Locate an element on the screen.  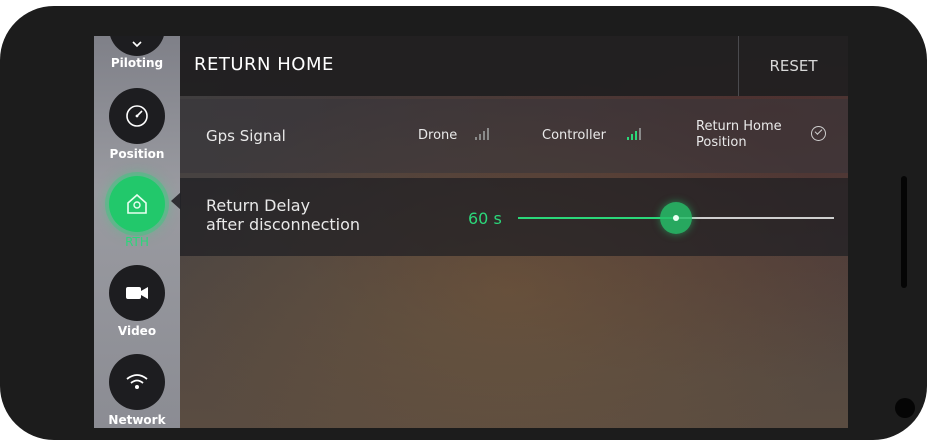
sidebar-item-label: RTH is located at coordinates (137, 242).